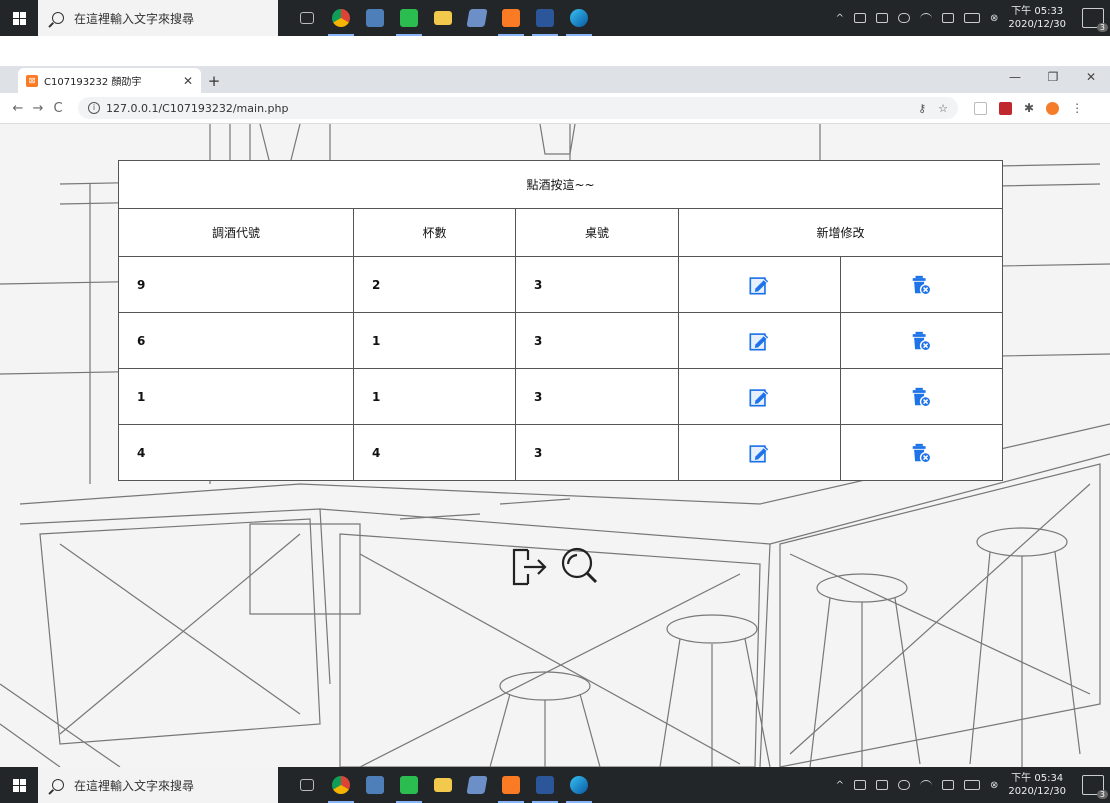 Image resolution: width=1110 pixels, height=803 pixels. I want to click on word-icon, so click(545, 18).